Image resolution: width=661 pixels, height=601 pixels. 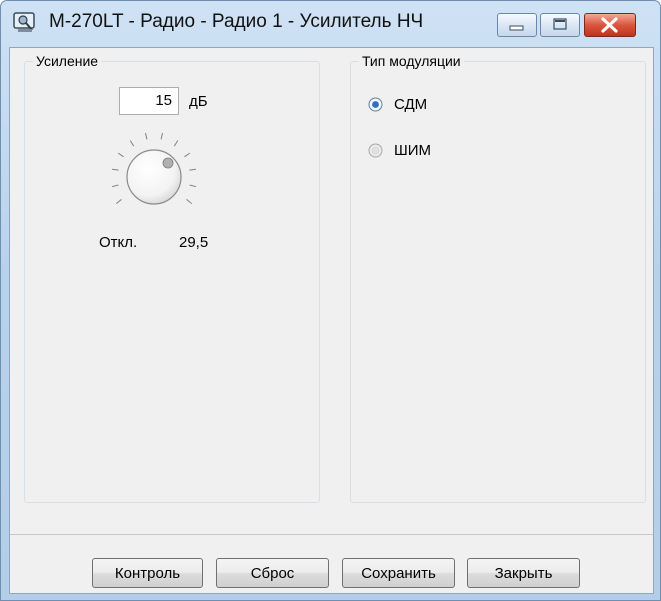 What do you see at coordinates (236, 21) in the screenshot?
I see `window-title: M-270LT - Радио - Радио 1 - Усилитель НЧ` at bounding box center [236, 21].